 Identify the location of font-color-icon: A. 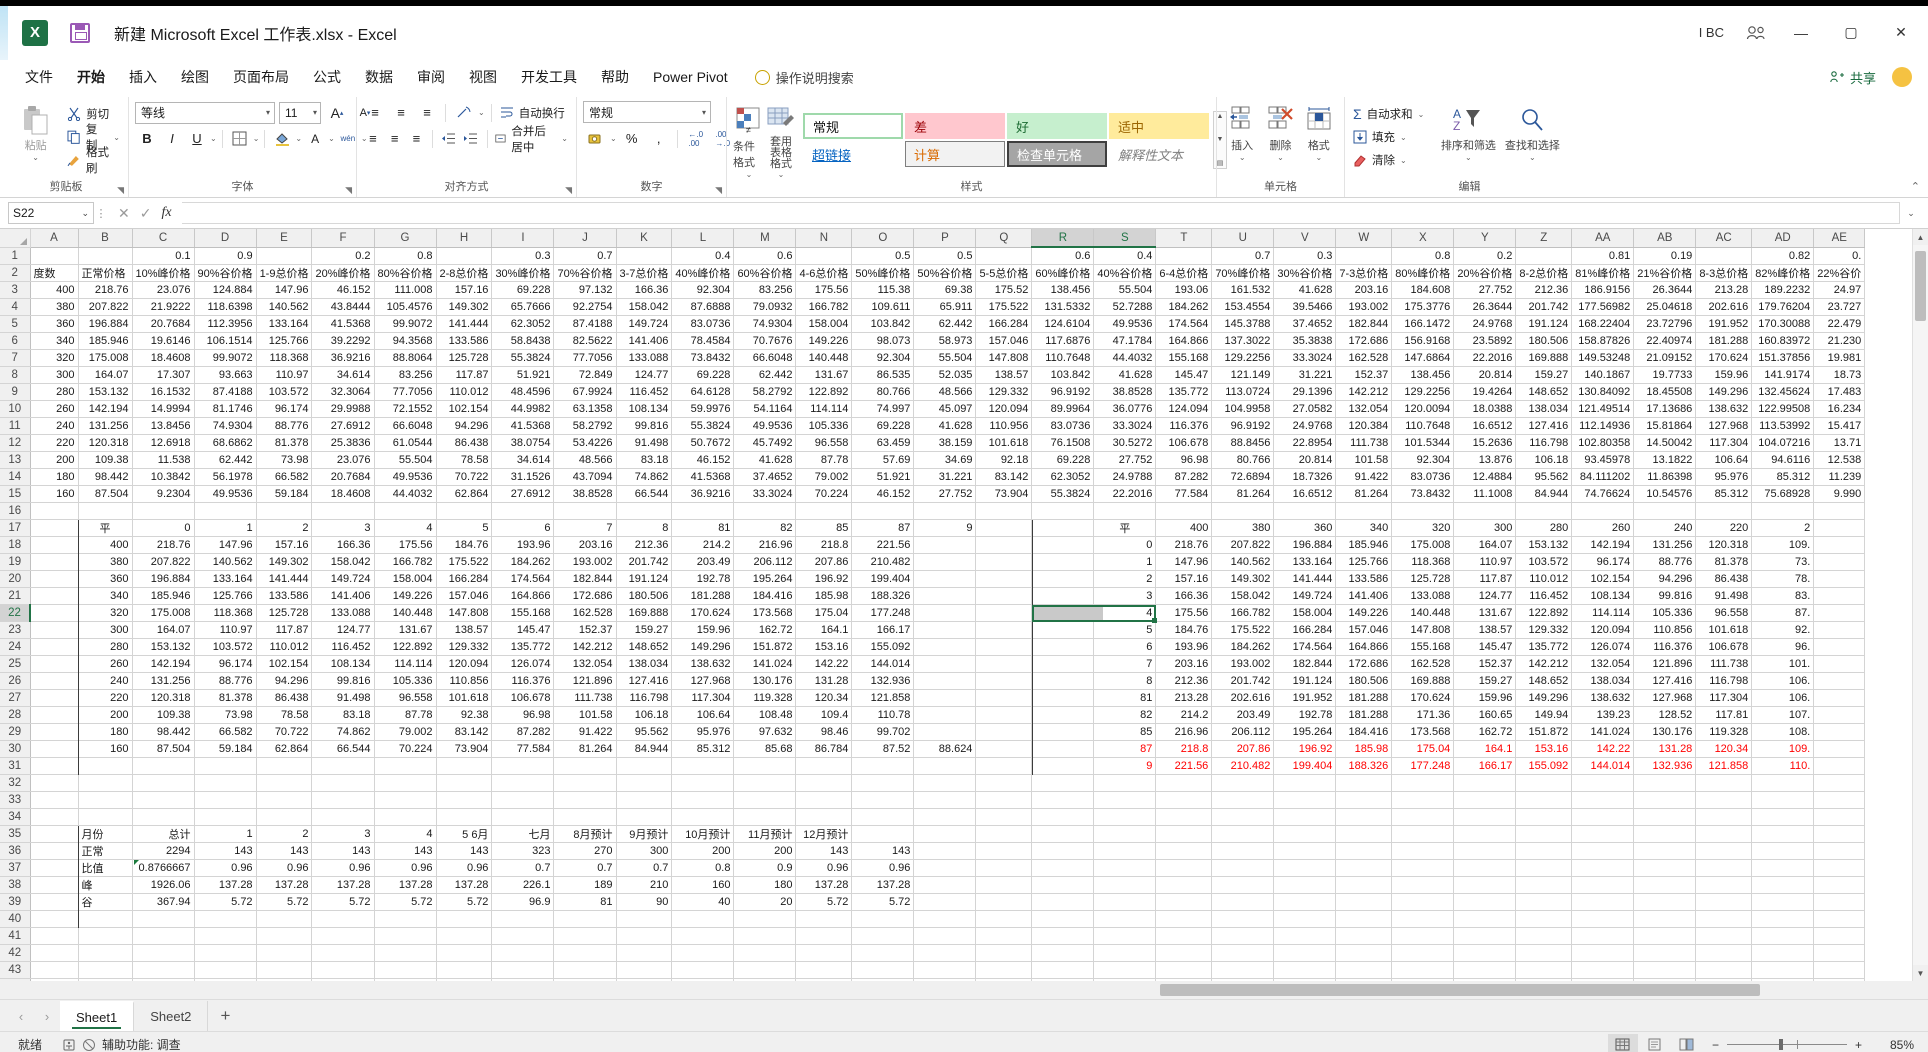
(315, 138).